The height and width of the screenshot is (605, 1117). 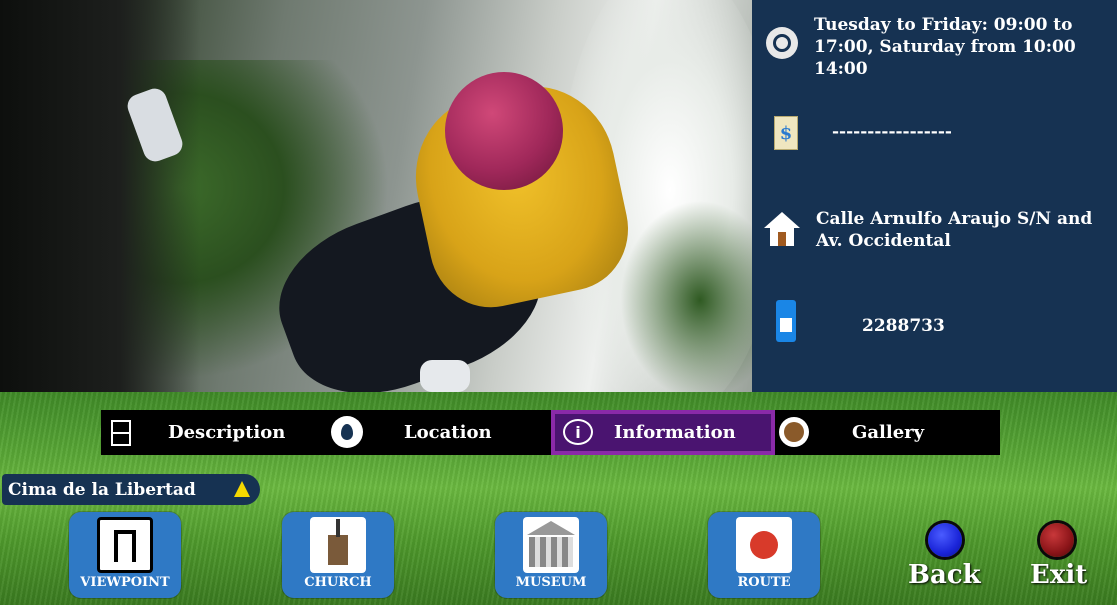 I want to click on tab-label: Location, so click(x=448, y=432).